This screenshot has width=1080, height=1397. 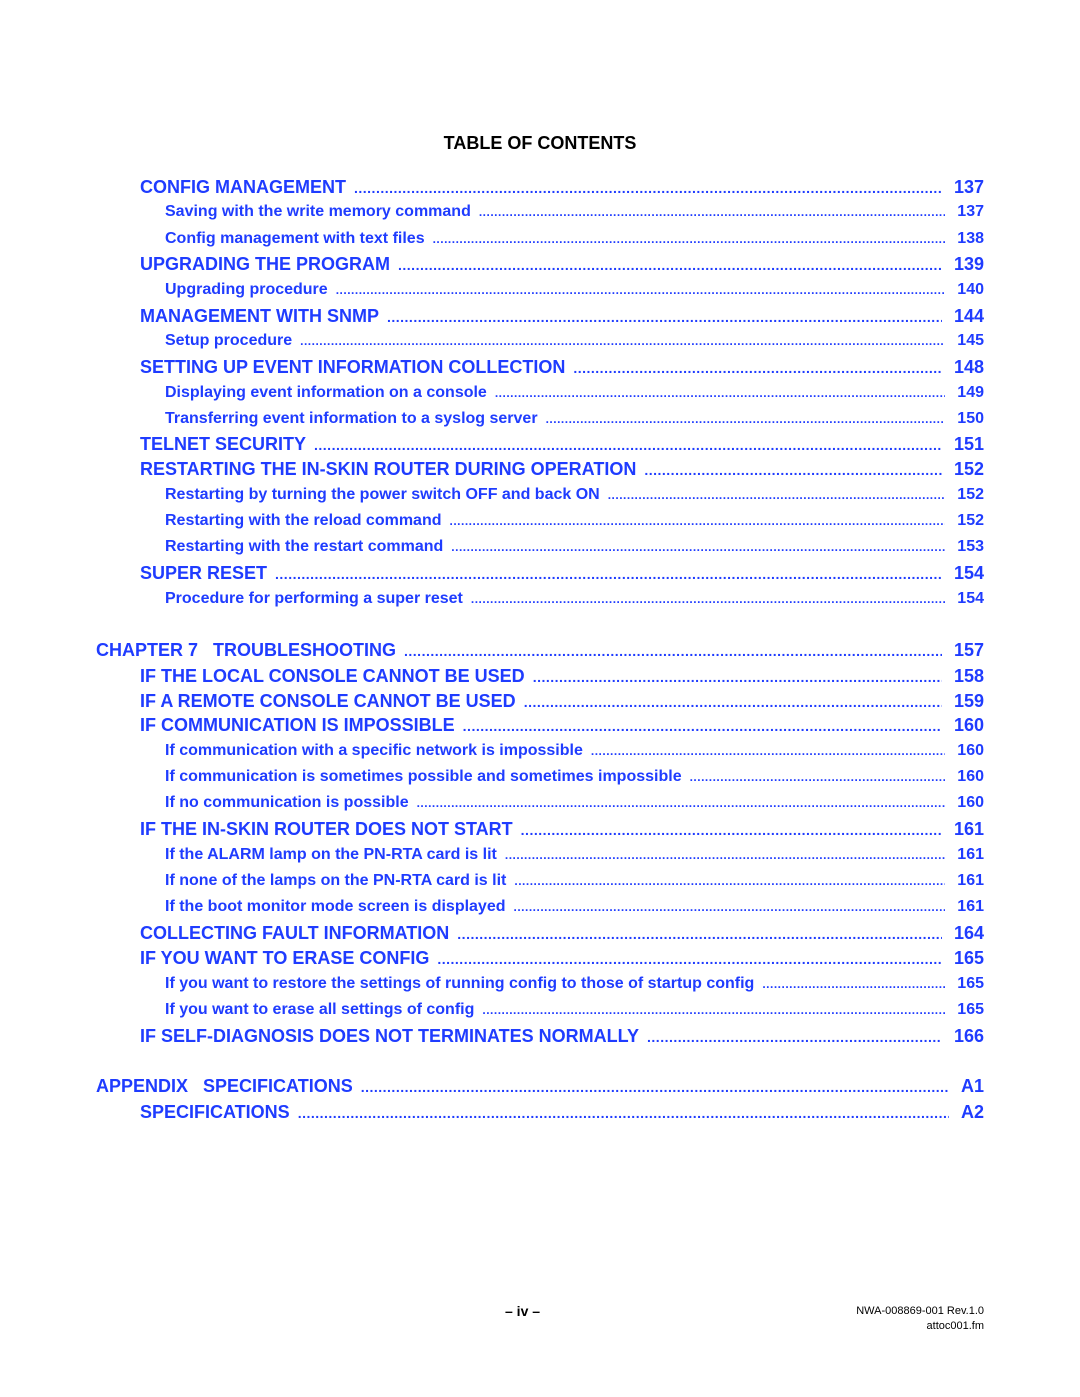 I want to click on toc-entry-label: MANAGEMENT WITH SNMP, so click(x=259, y=316).